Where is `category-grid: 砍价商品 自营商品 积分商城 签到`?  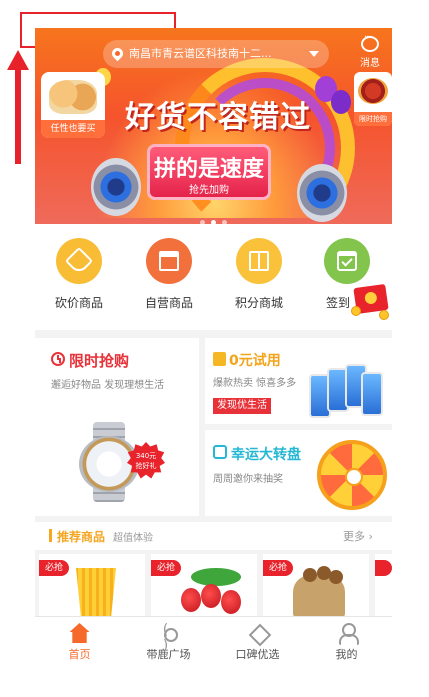
category-grid: 砍价商品 自营商品 积分商城 签到 is located at coordinates (213, 277).